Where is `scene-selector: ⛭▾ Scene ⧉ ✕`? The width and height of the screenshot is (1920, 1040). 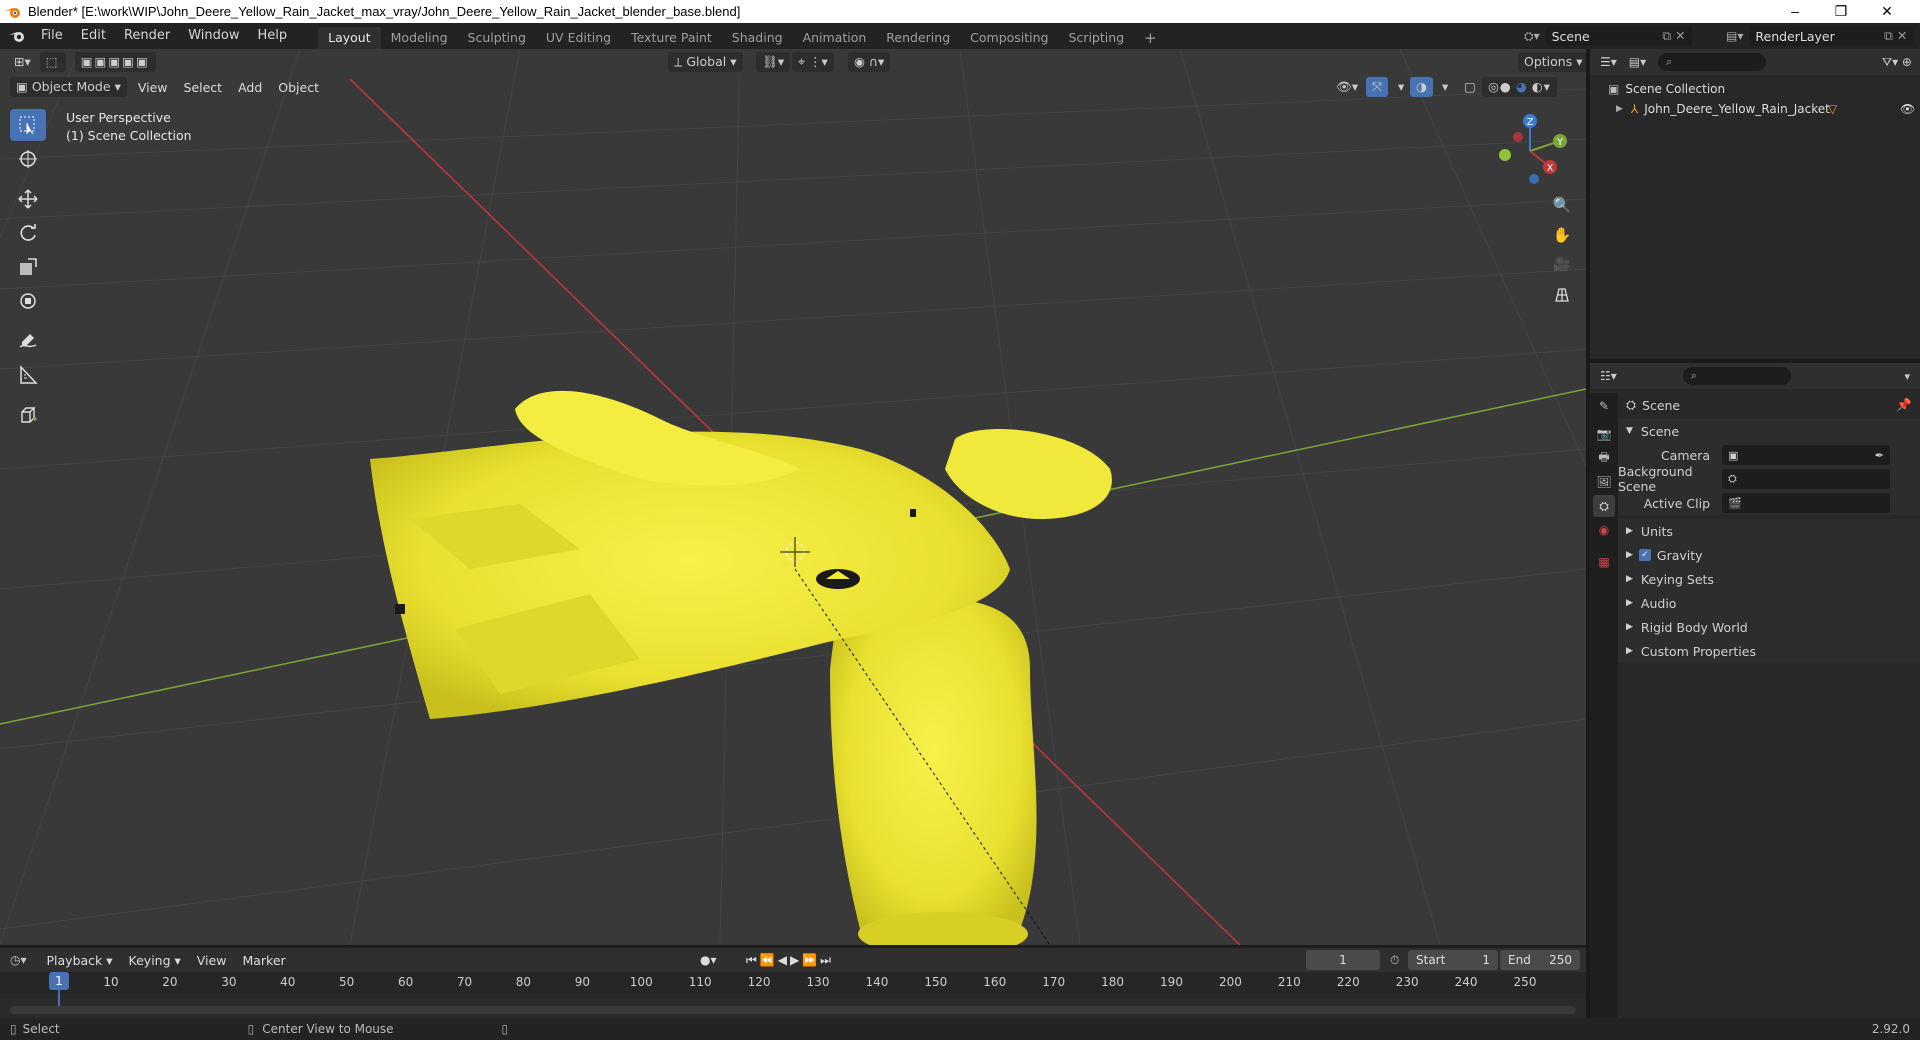
scene-selector: ⛭▾ Scene ⧉ ✕ is located at coordinates (1608, 36).